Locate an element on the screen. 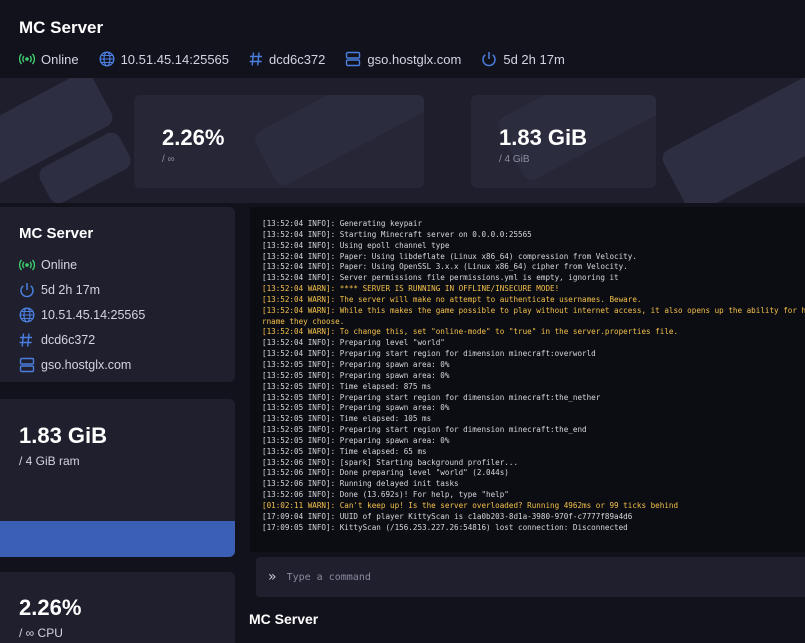  uptime-info: 5d 2h 17m is located at coordinates (523, 59).